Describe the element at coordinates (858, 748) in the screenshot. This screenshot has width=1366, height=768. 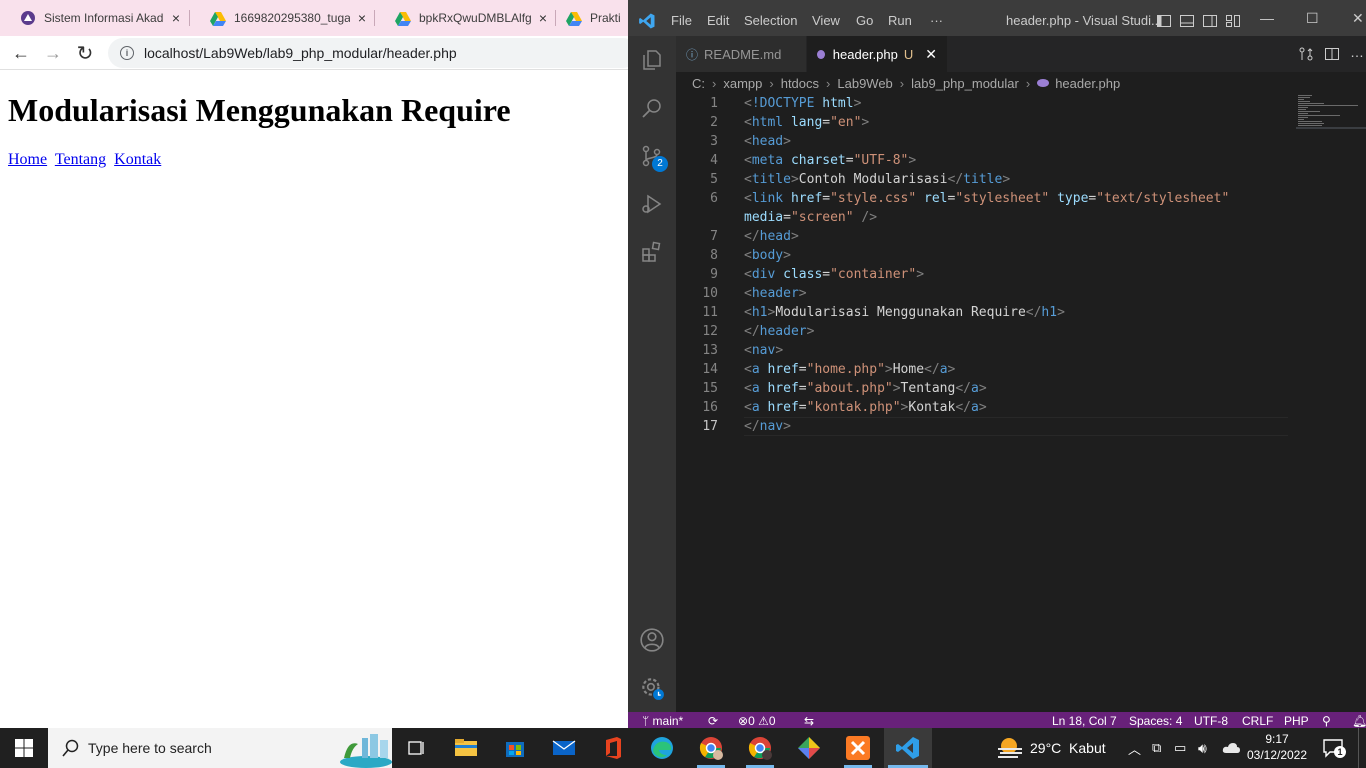
I see `xampp-icon` at that location.